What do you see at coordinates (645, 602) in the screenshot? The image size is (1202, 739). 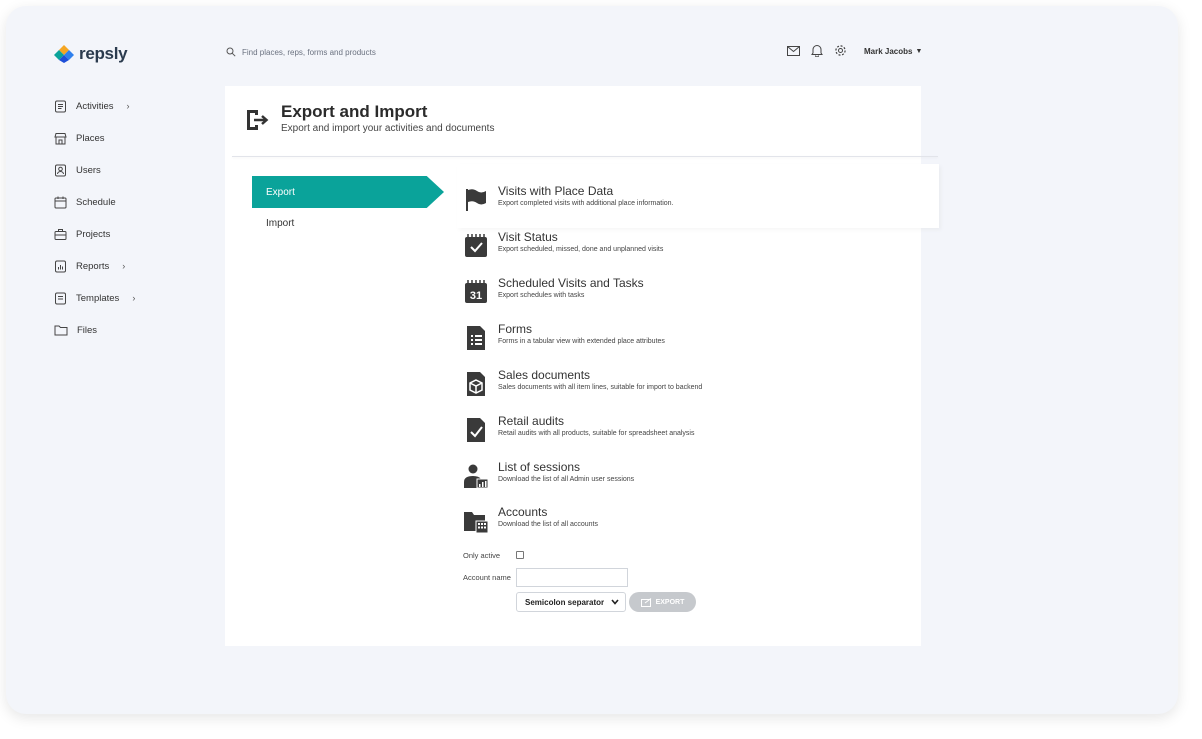 I see `export-arrow-icon` at bounding box center [645, 602].